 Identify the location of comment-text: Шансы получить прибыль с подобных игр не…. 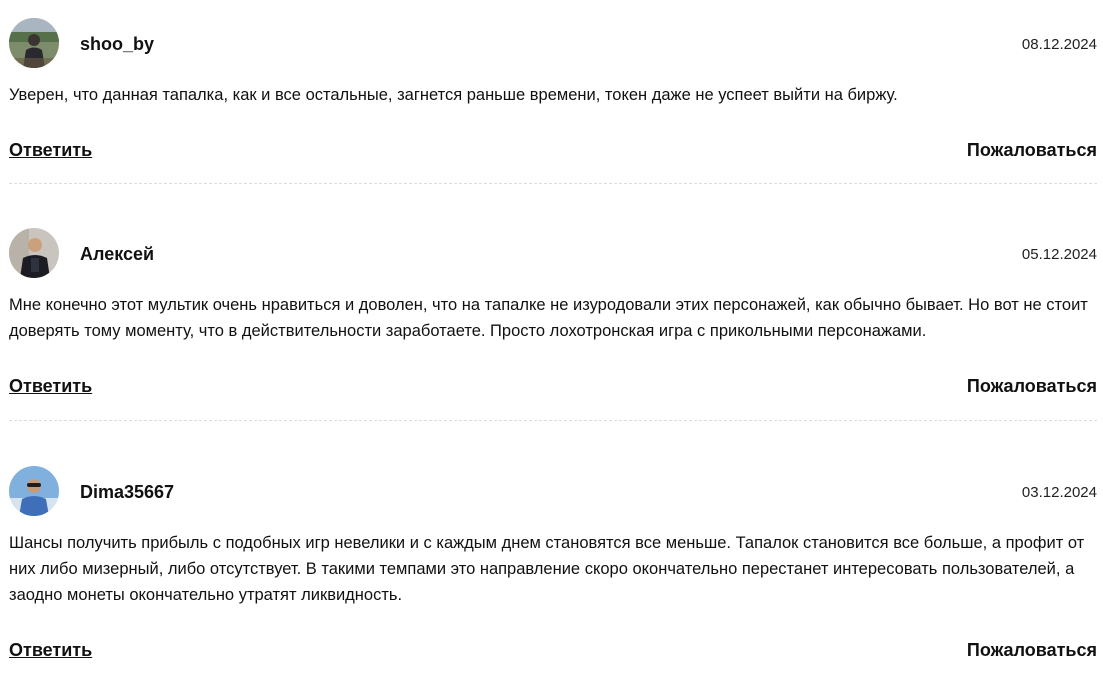
(547, 569).